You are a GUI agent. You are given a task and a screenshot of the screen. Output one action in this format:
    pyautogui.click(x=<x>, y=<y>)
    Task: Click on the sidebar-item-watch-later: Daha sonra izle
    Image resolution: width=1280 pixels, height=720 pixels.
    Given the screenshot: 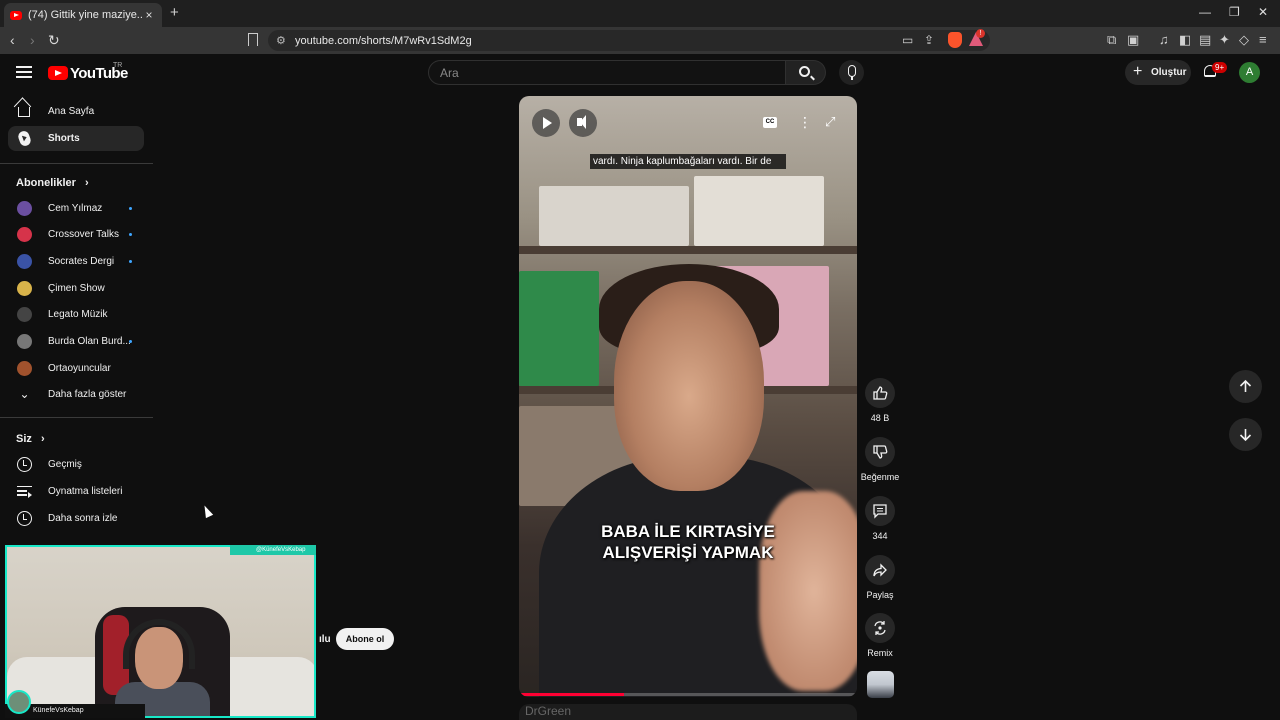 What is the action you would take?
    pyautogui.click(x=76, y=518)
    